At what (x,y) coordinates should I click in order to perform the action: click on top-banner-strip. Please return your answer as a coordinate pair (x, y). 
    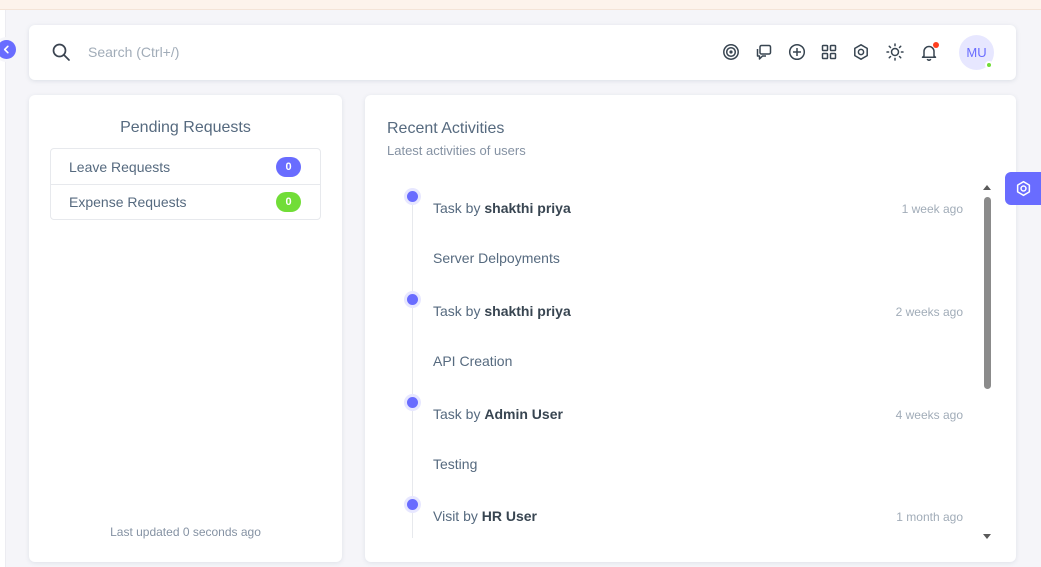
    Looking at the image, I should click on (520, 5).